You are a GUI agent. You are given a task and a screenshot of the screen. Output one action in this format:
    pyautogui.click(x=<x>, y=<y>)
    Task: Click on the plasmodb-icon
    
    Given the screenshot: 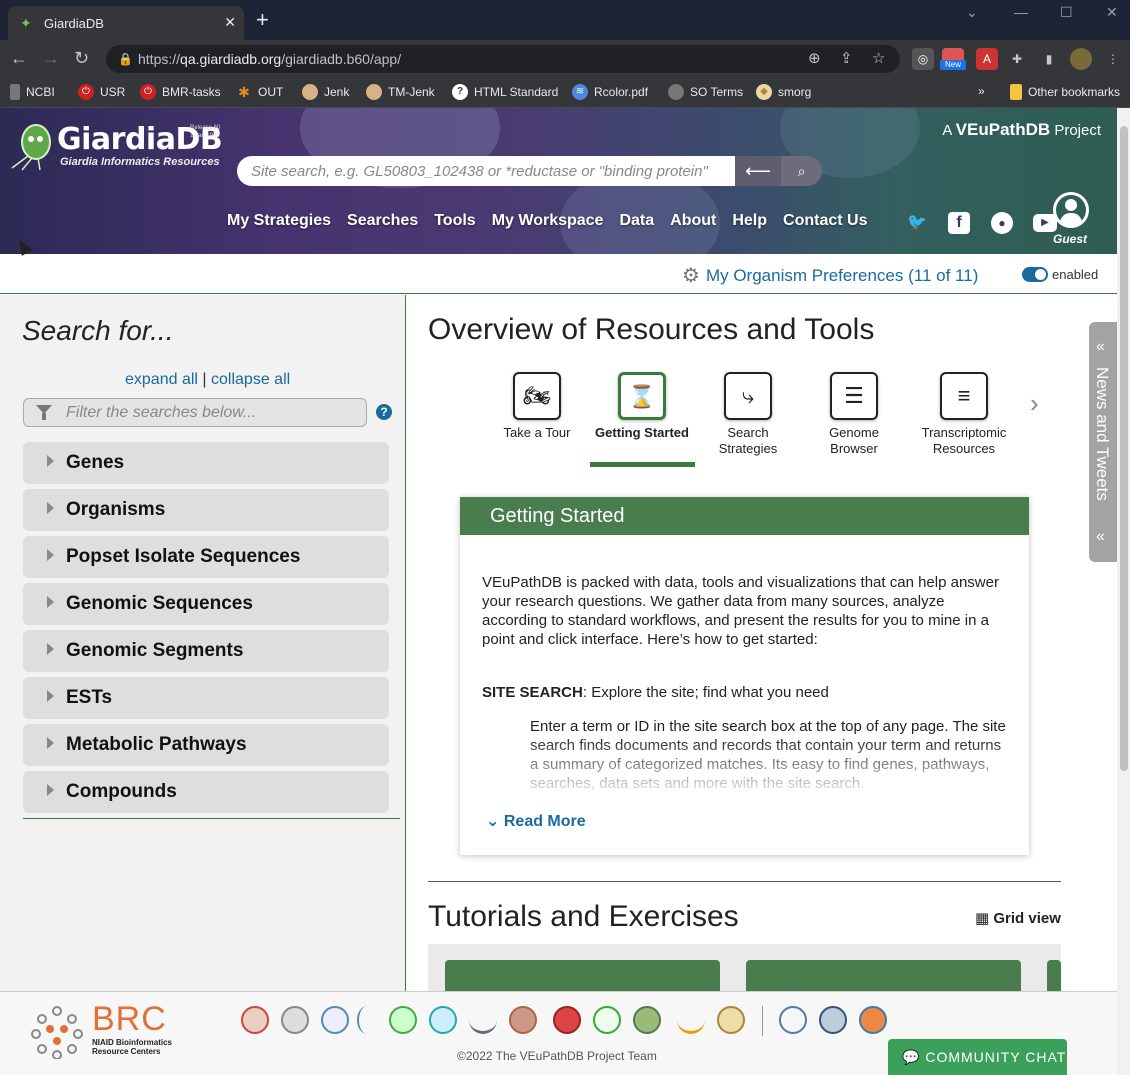 What is the action you would take?
    pyautogui.click(x=523, y=1020)
    